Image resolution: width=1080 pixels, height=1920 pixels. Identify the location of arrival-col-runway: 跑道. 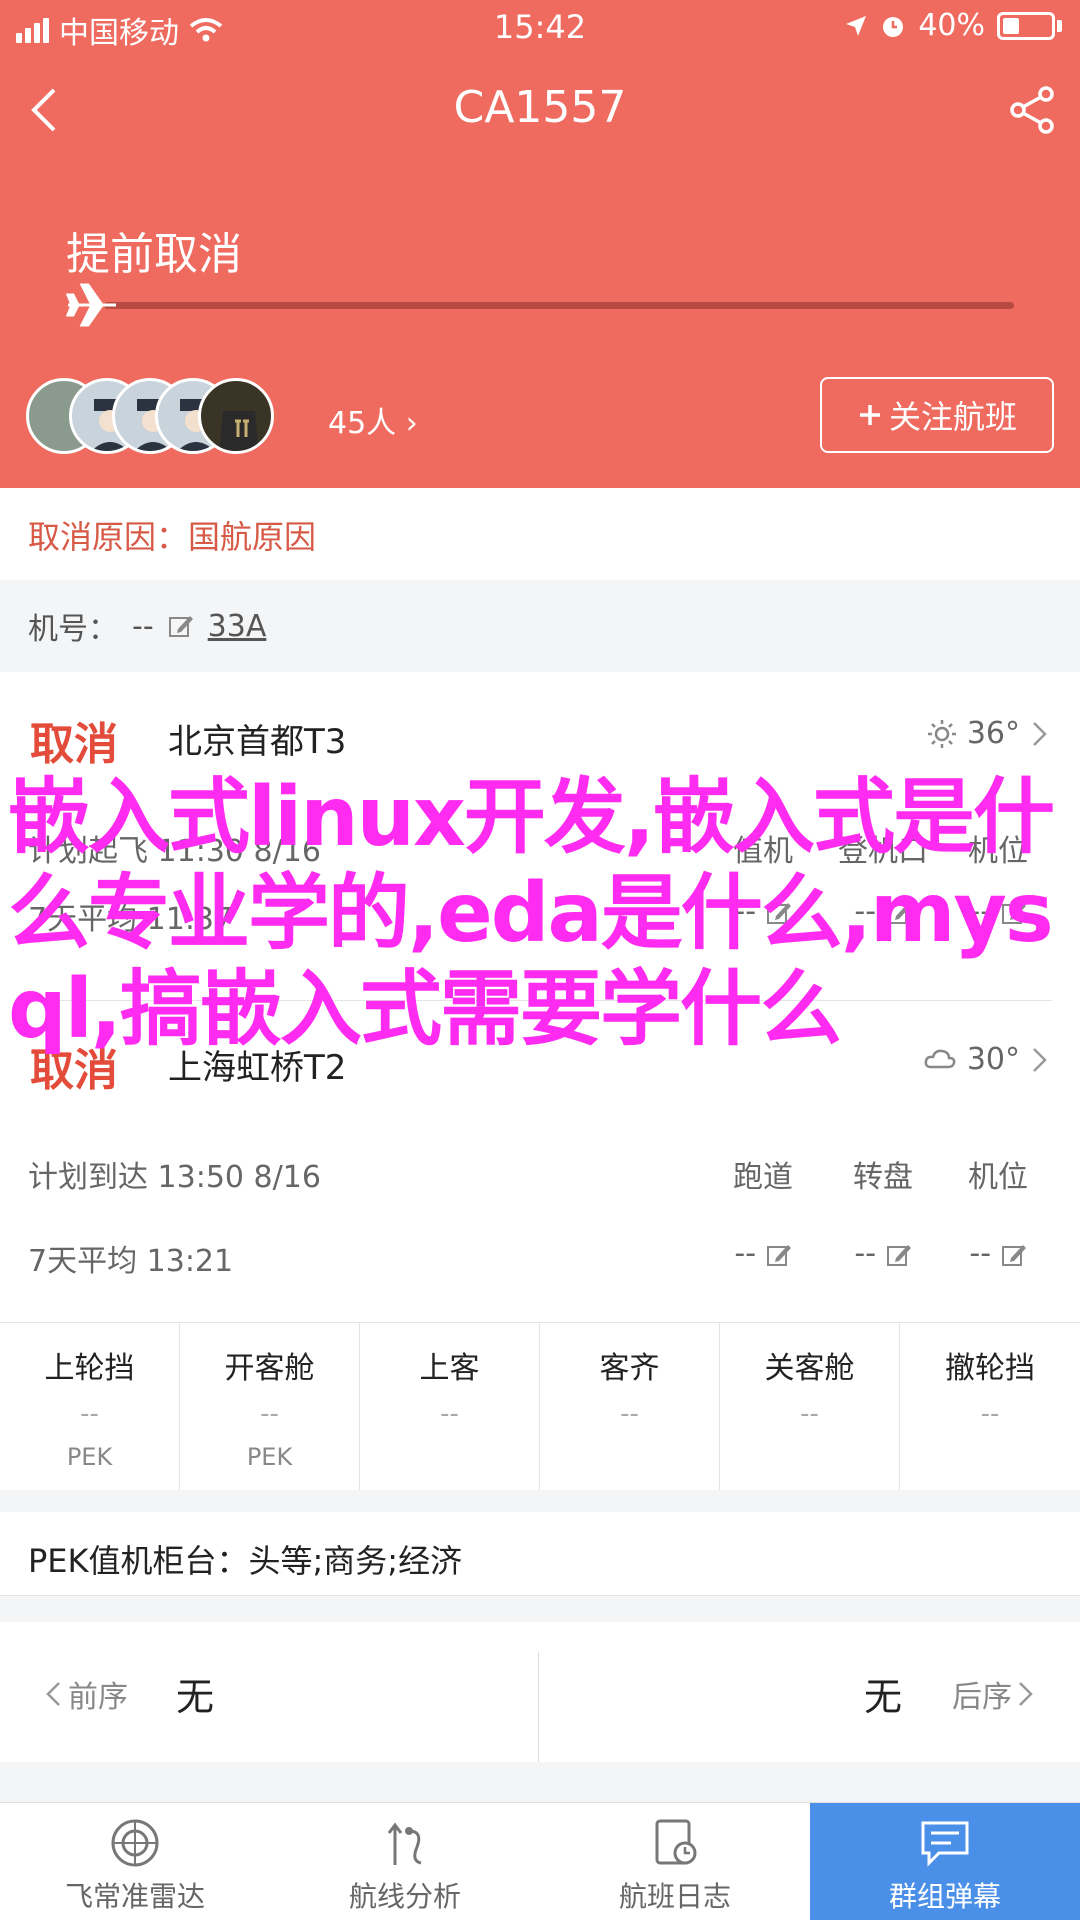
(763, 1177).